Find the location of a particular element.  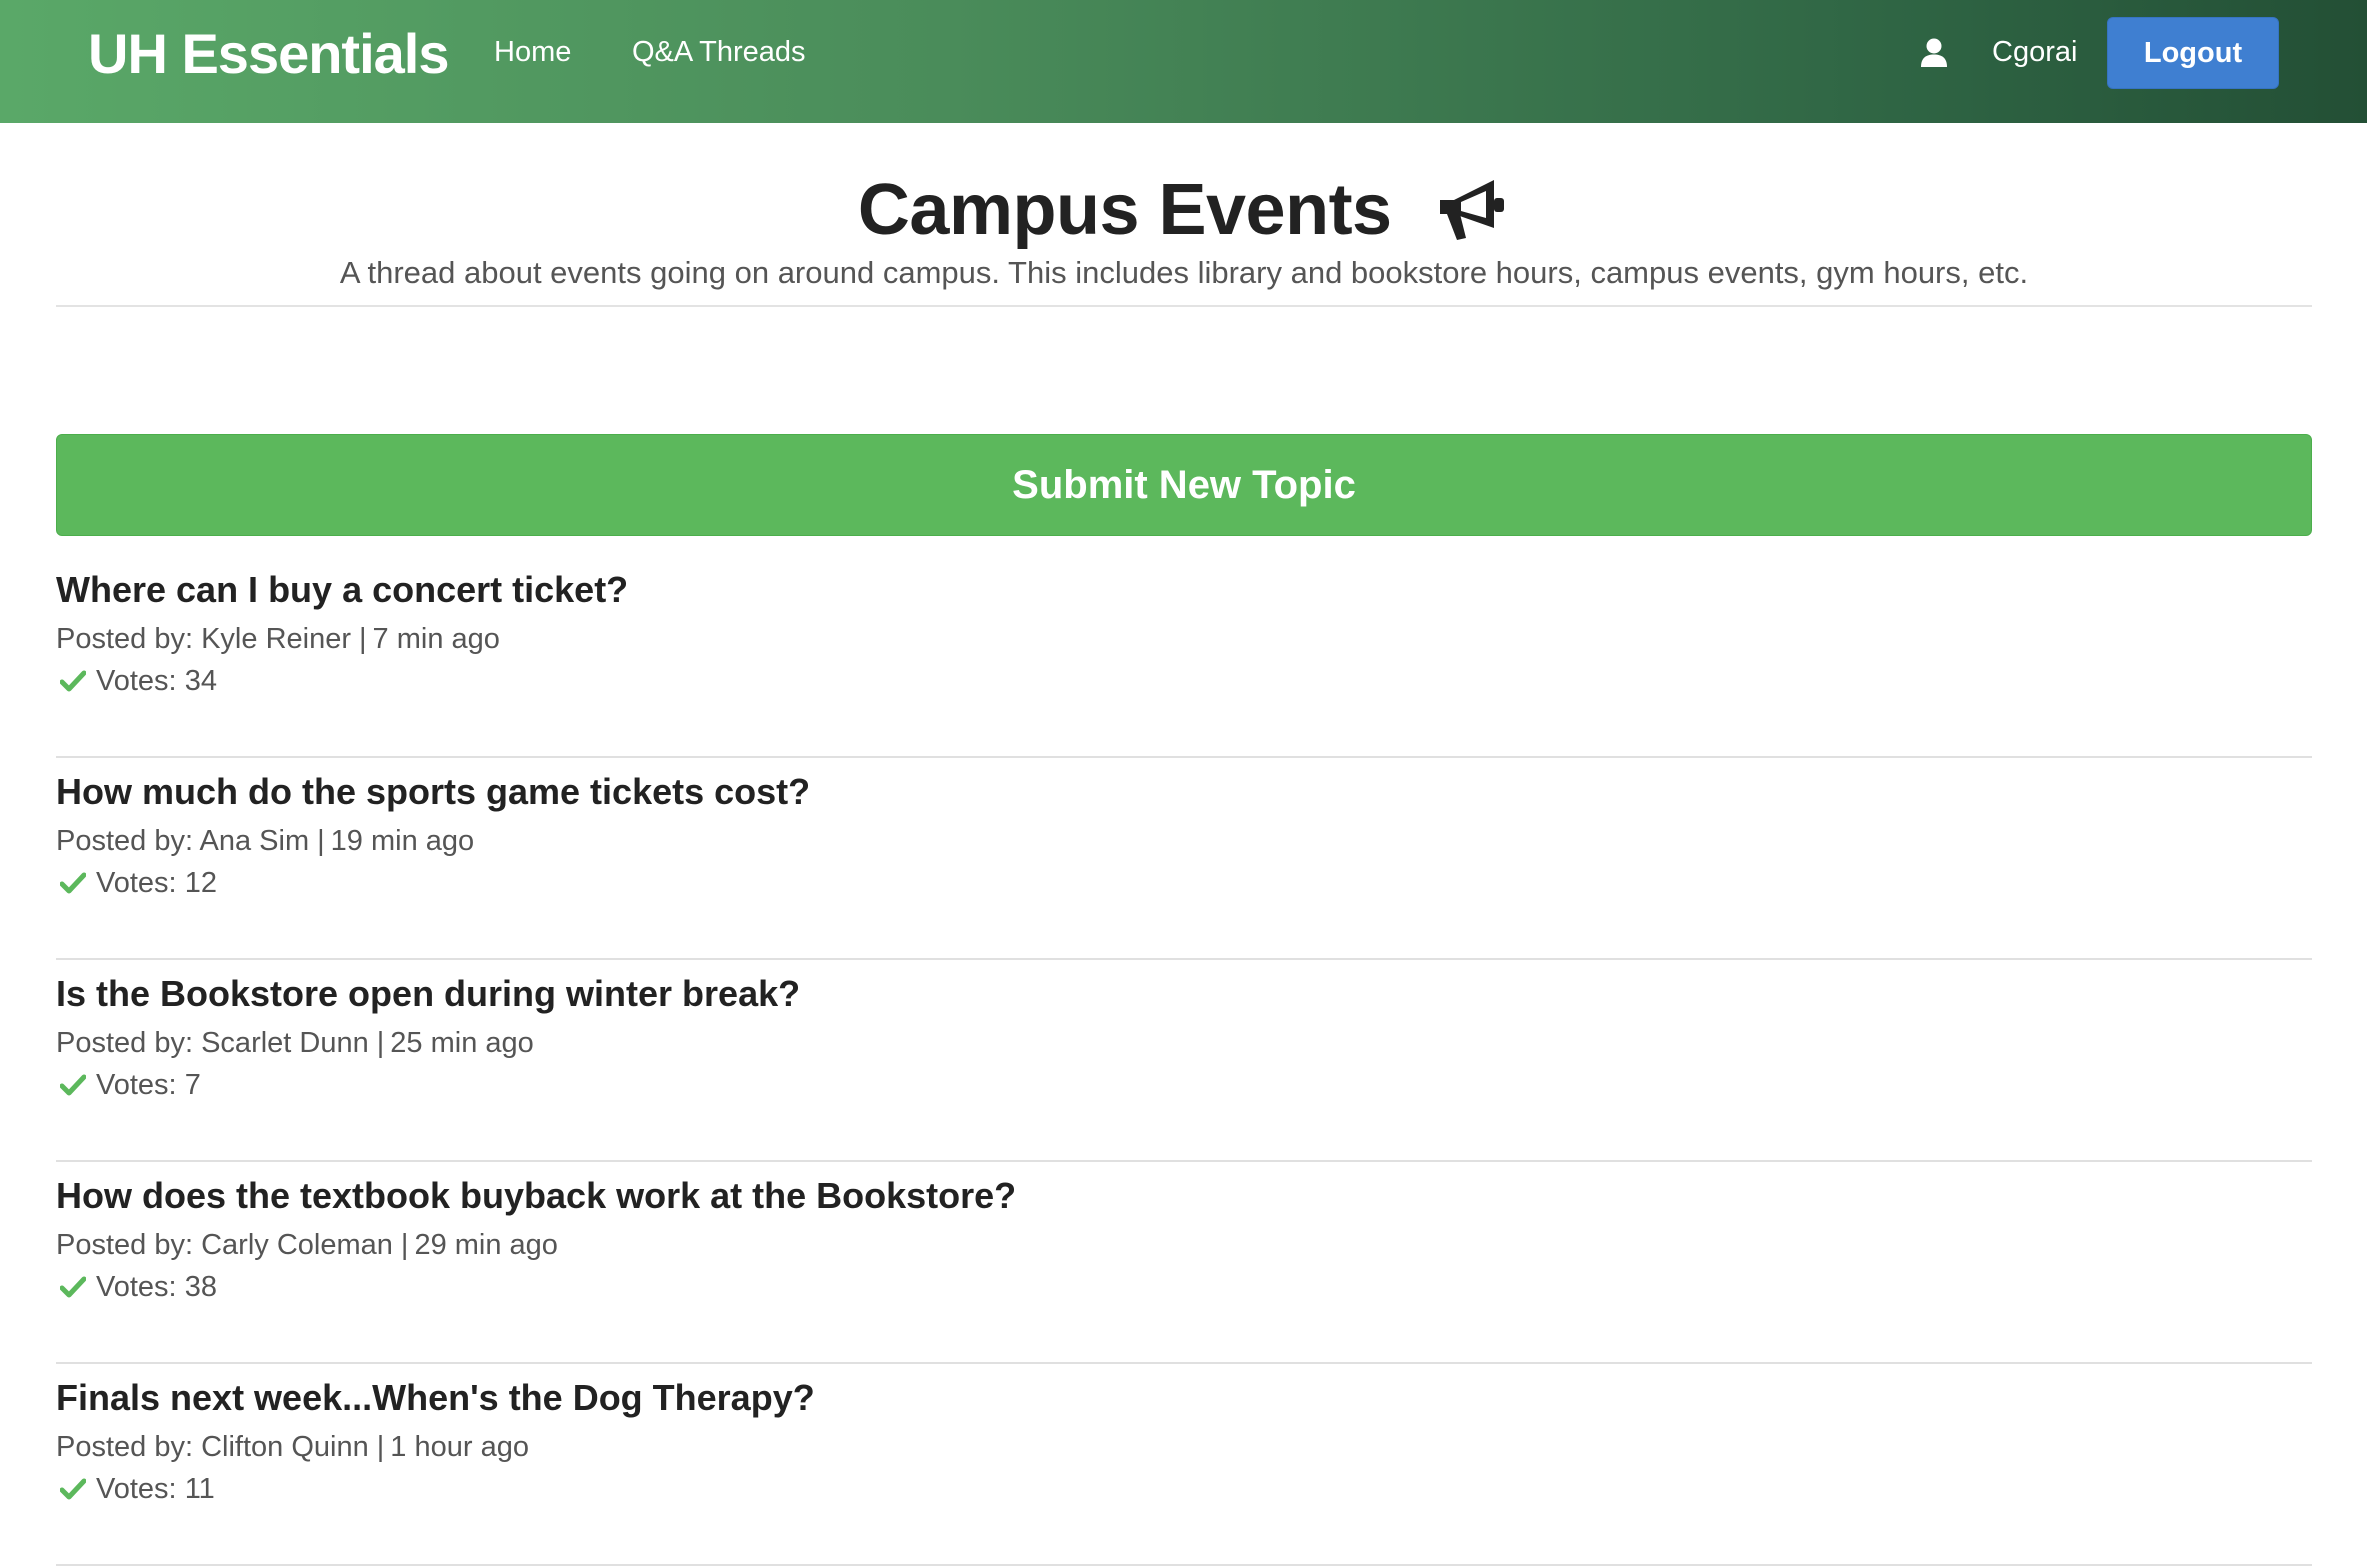

topic-votes: Votes: 38 is located at coordinates (136, 1287).